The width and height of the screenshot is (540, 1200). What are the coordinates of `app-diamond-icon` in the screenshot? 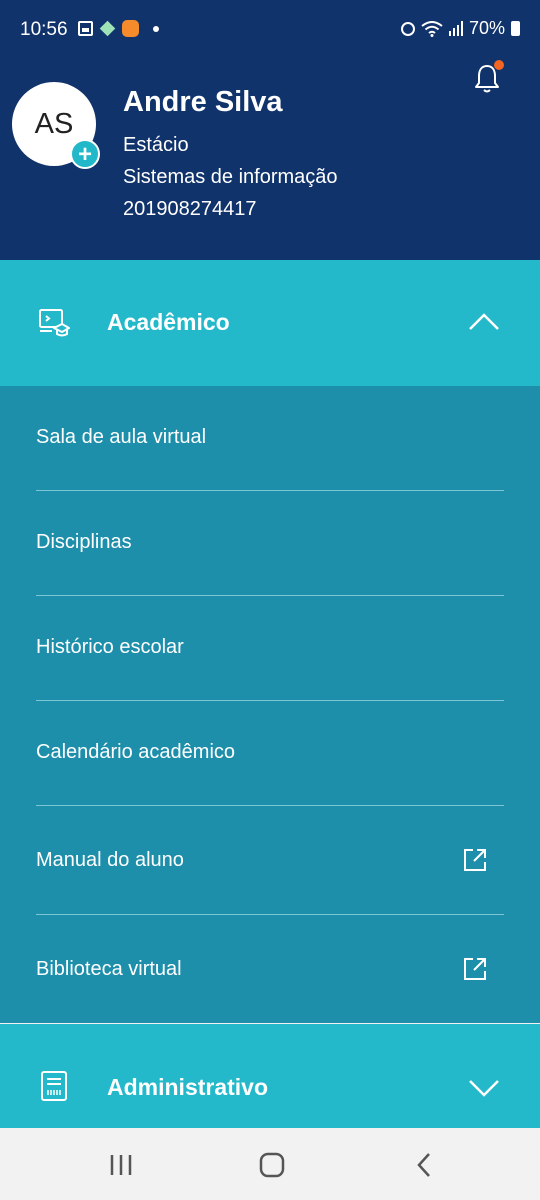 It's located at (107, 28).